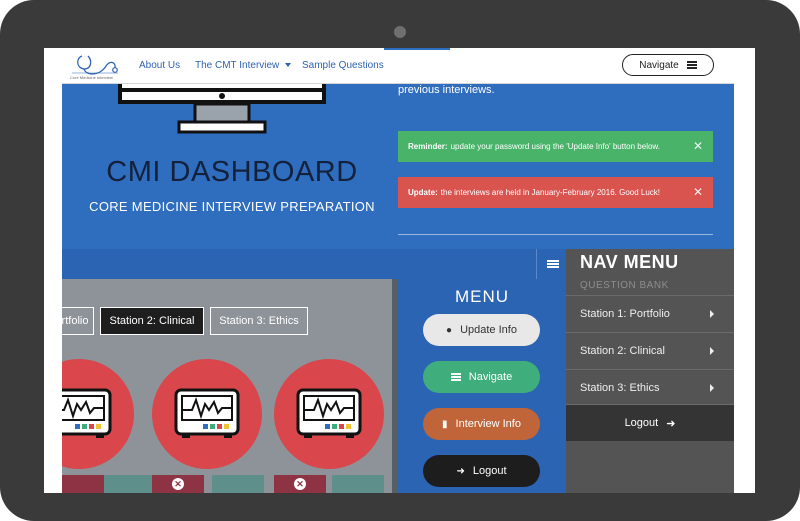  What do you see at coordinates (288, 65) in the screenshot?
I see `chevron-down-icon` at bounding box center [288, 65].